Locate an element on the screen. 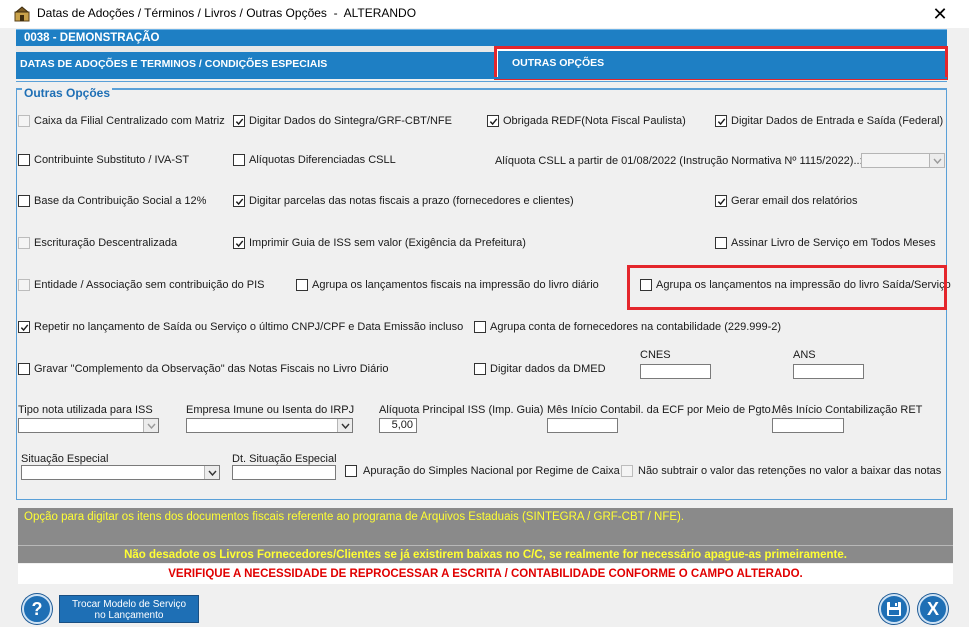  save-button is located at coordinates (894, 609).